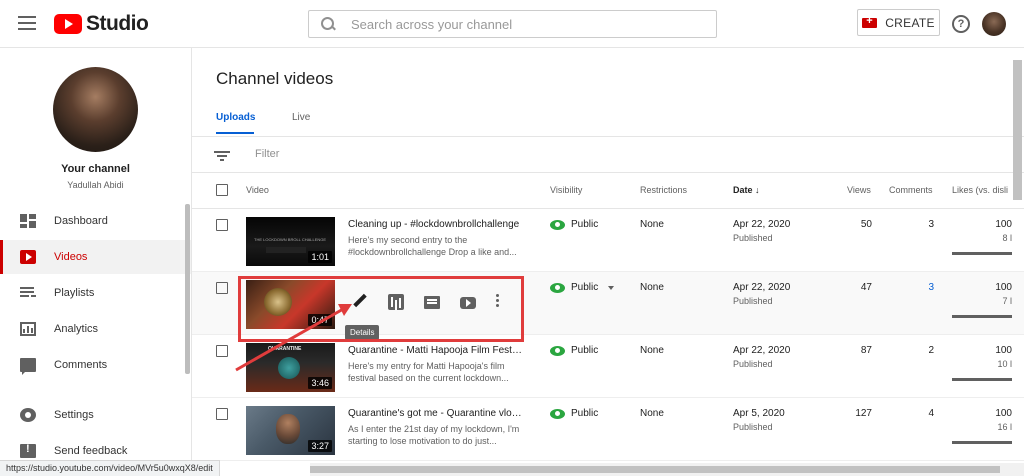 The height and width of the screenshot is (476, 1024). What do you see at coordinates (1017, 130) in the screenshot?
I see `vertical-scrollbar` at bounding box center [1017, 130].